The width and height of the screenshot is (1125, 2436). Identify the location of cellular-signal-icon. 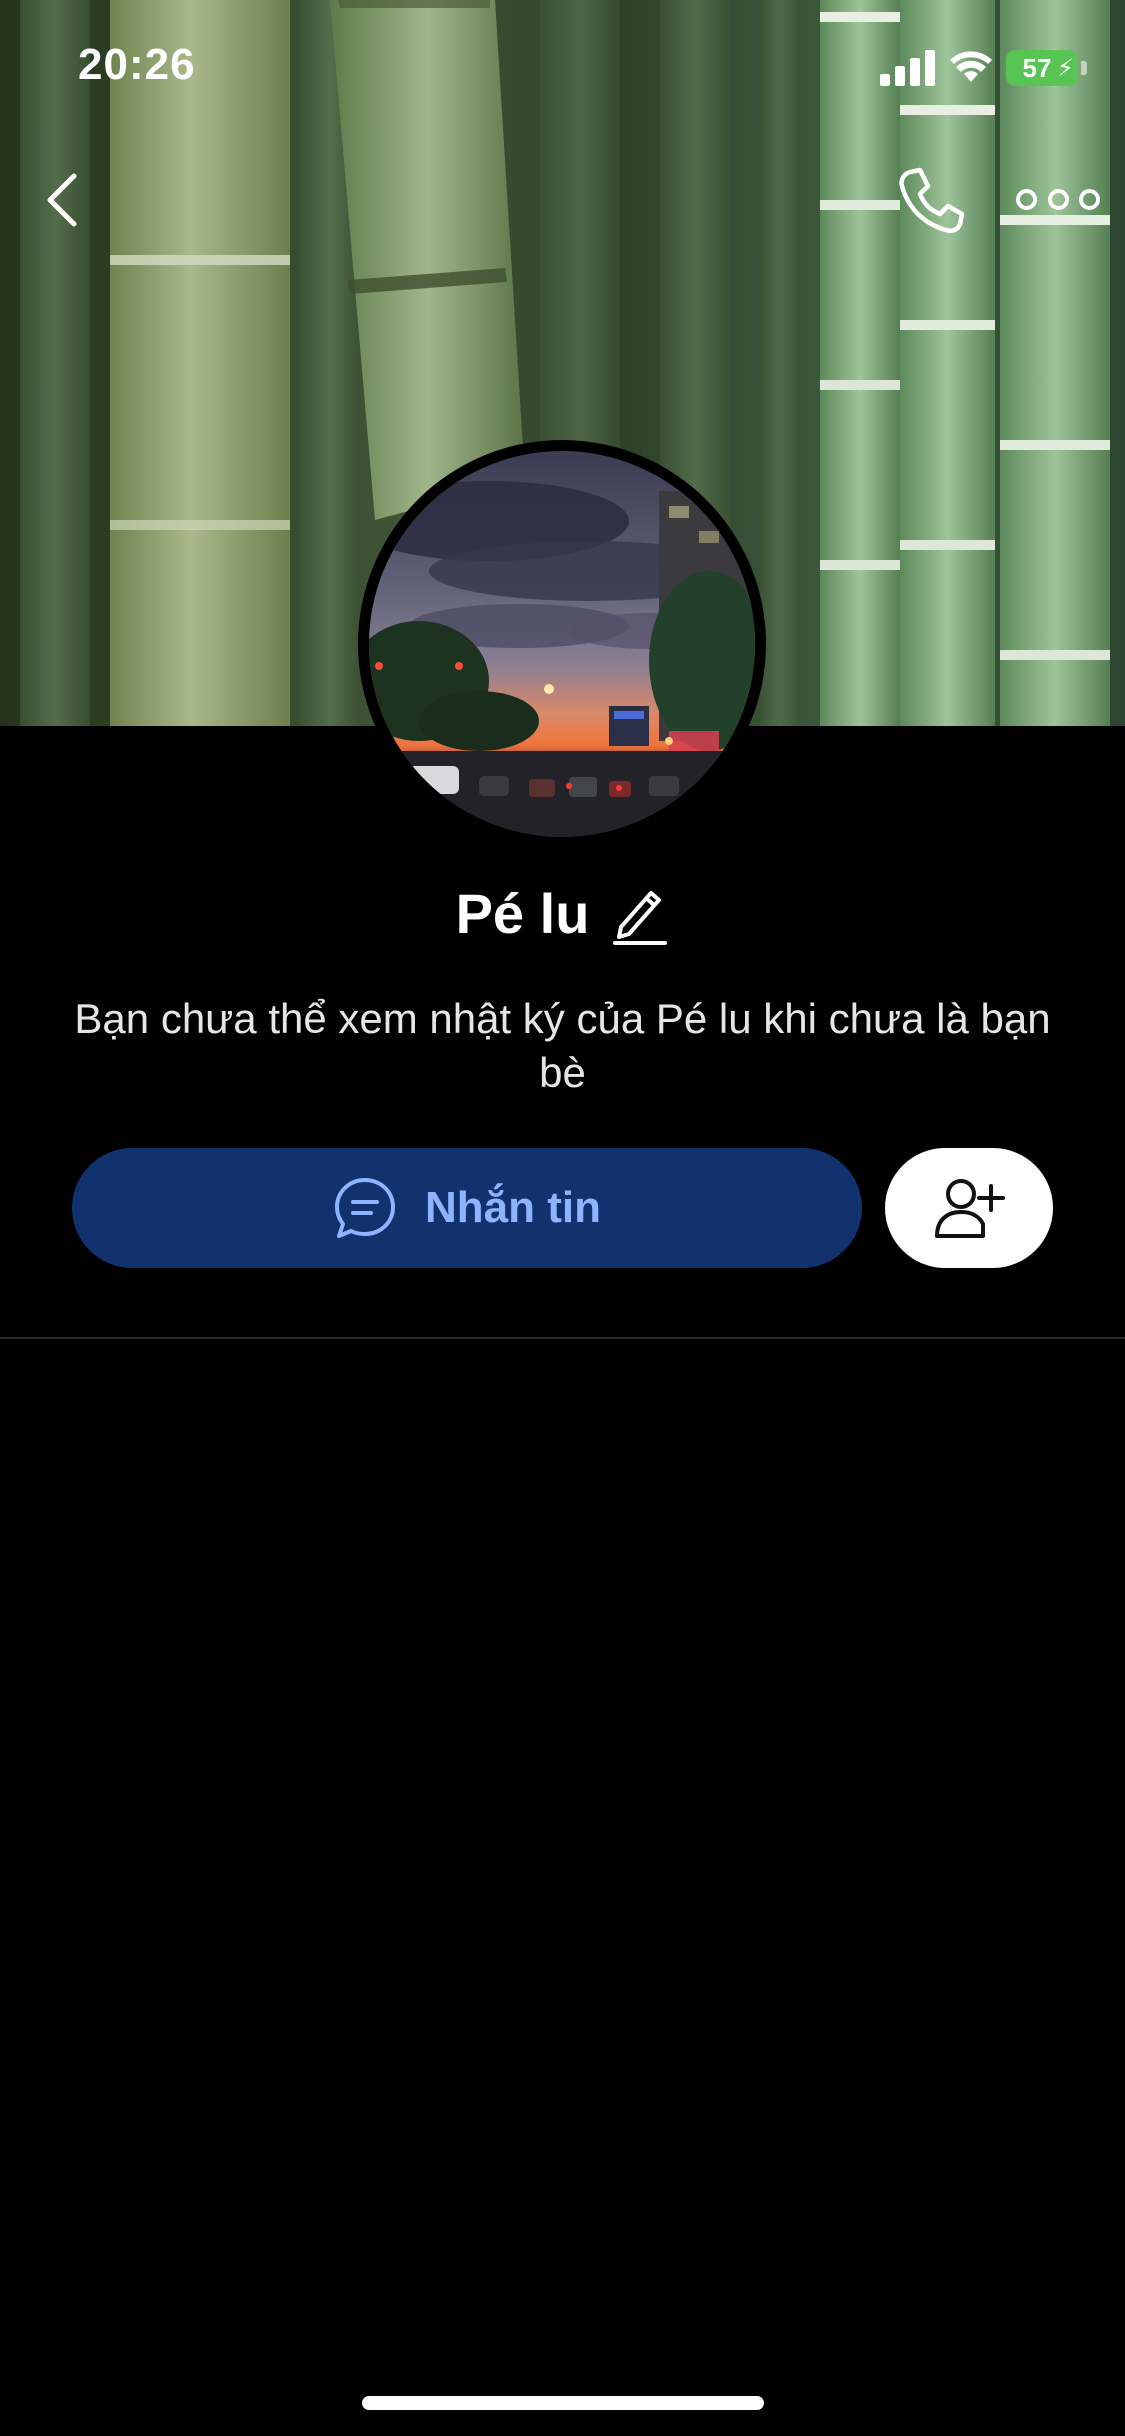
(907, 68).